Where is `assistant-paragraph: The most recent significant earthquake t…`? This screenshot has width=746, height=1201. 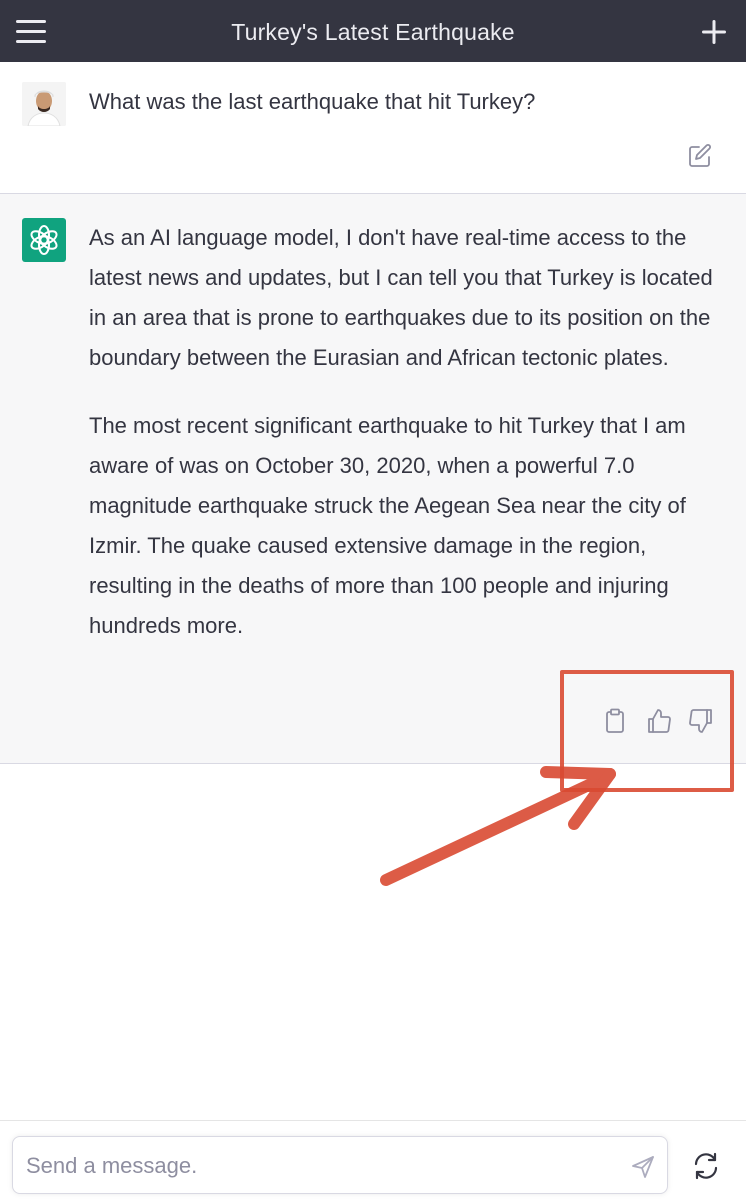 assistant-paragraph: The most recent significant earthquake t… is located at coordinates (387, 525).